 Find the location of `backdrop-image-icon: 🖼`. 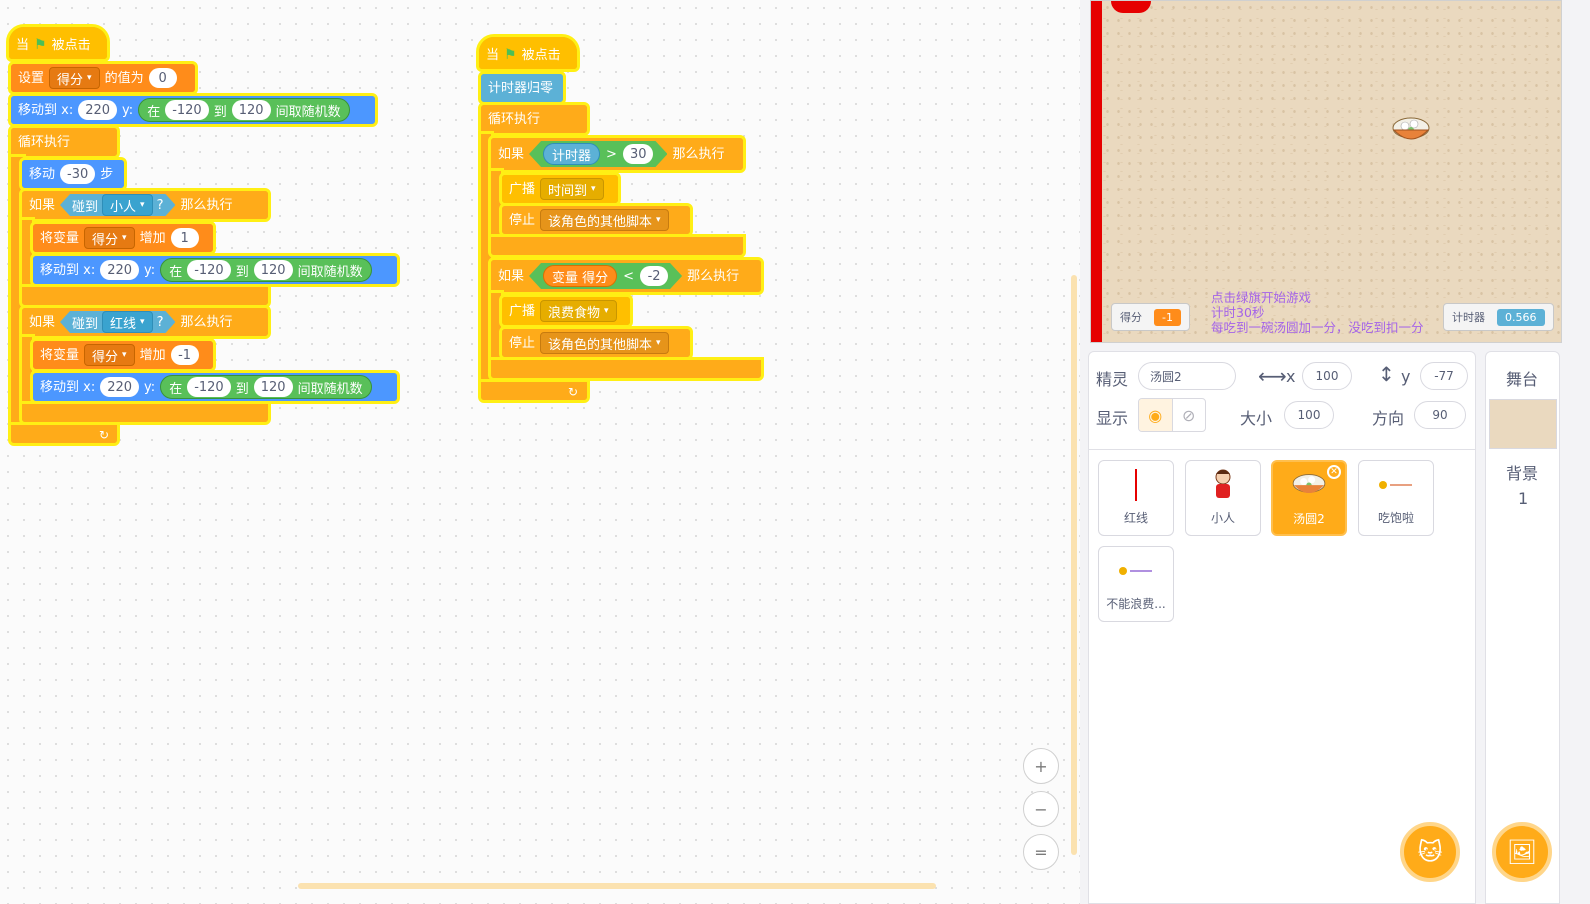

backdrop-image-icon: 🖼 is located at coordinates (1522, 852).